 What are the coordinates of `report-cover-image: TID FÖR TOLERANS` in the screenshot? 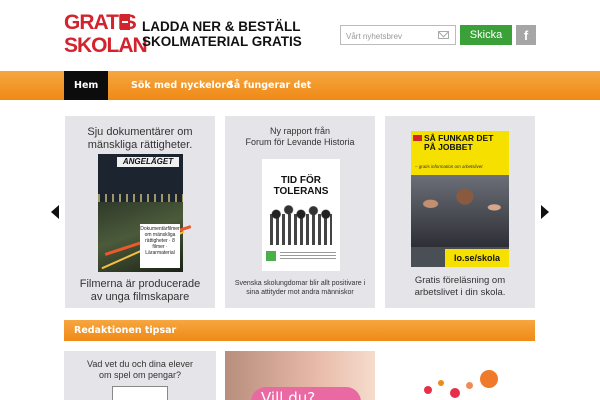 It's located at (301, 215).